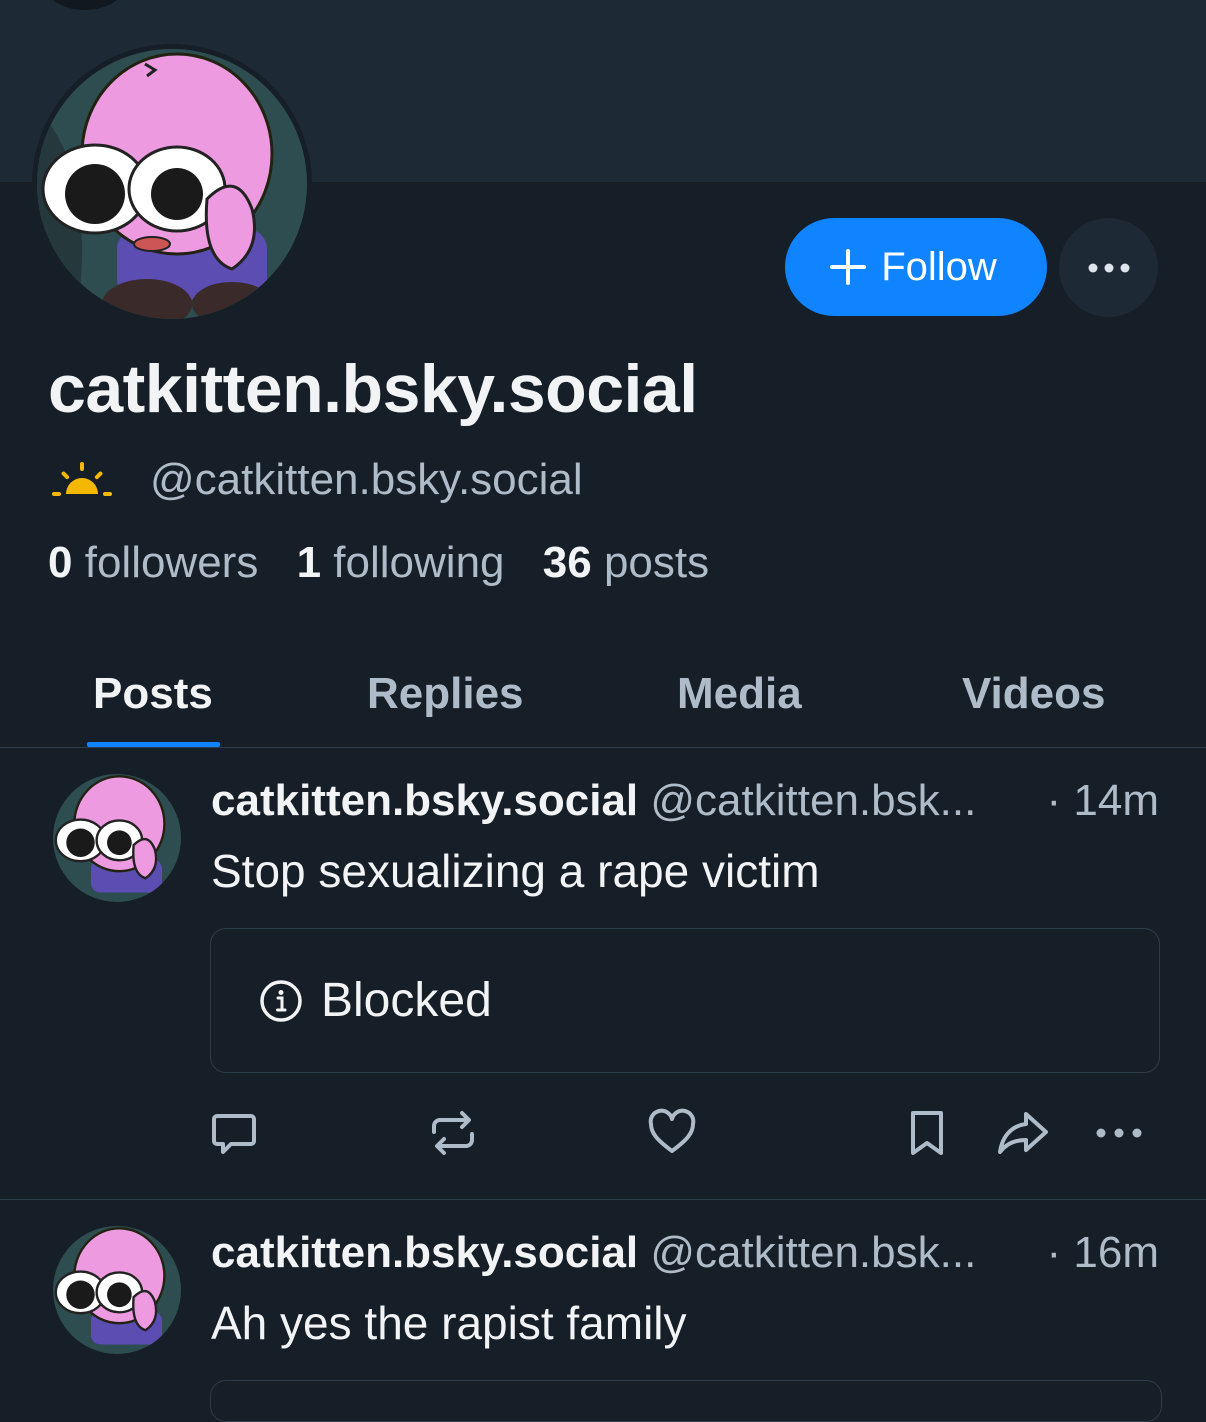  I want to click on tab-videos: Videos, so click(1033, 693).